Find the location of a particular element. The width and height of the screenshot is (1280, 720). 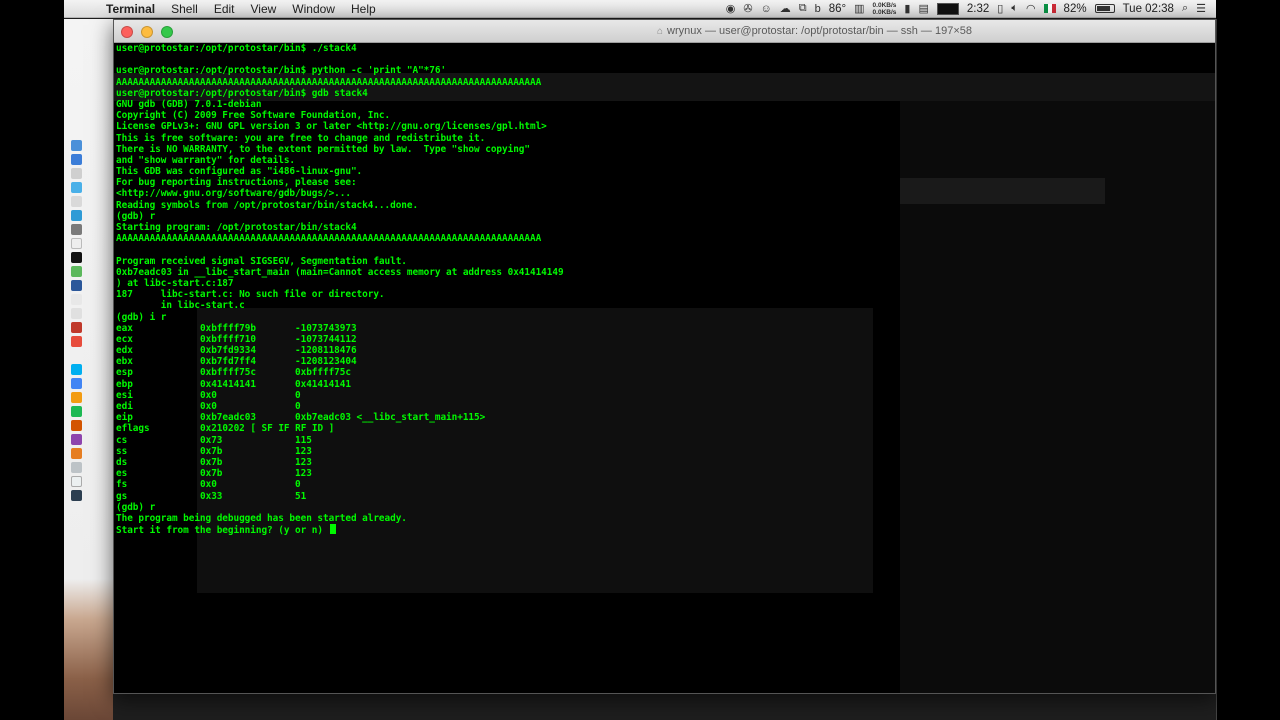

net-up: 0.0KB/s is located at coordinates (884, 5).